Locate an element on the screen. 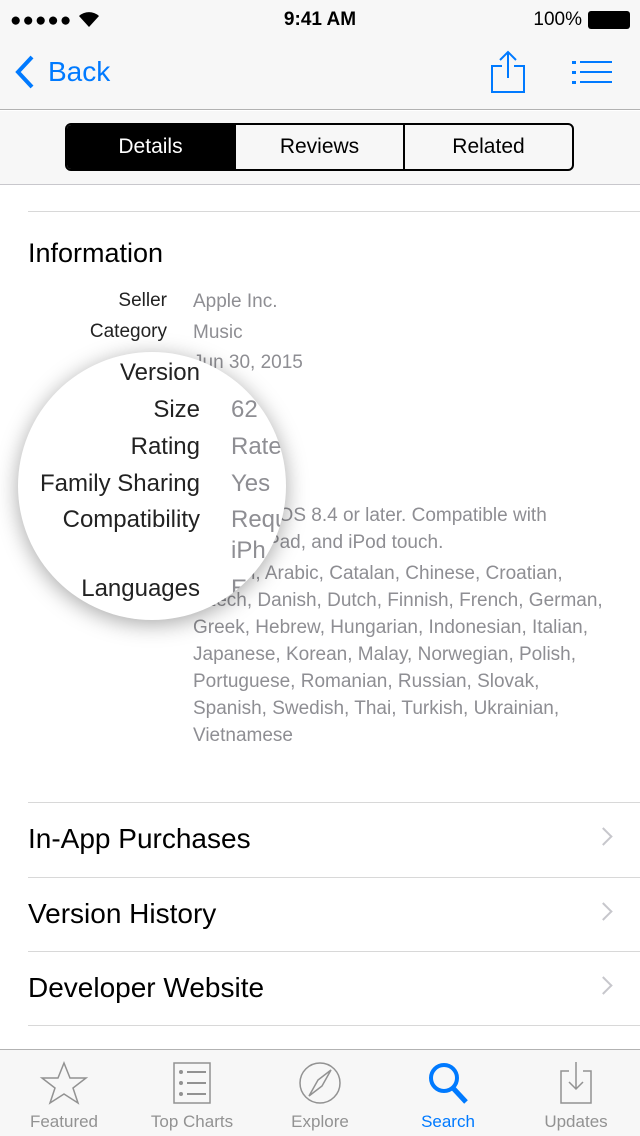 The height and width of the screenshot is (1136, 640). size-label: Size is located at coordinates (176, 409).